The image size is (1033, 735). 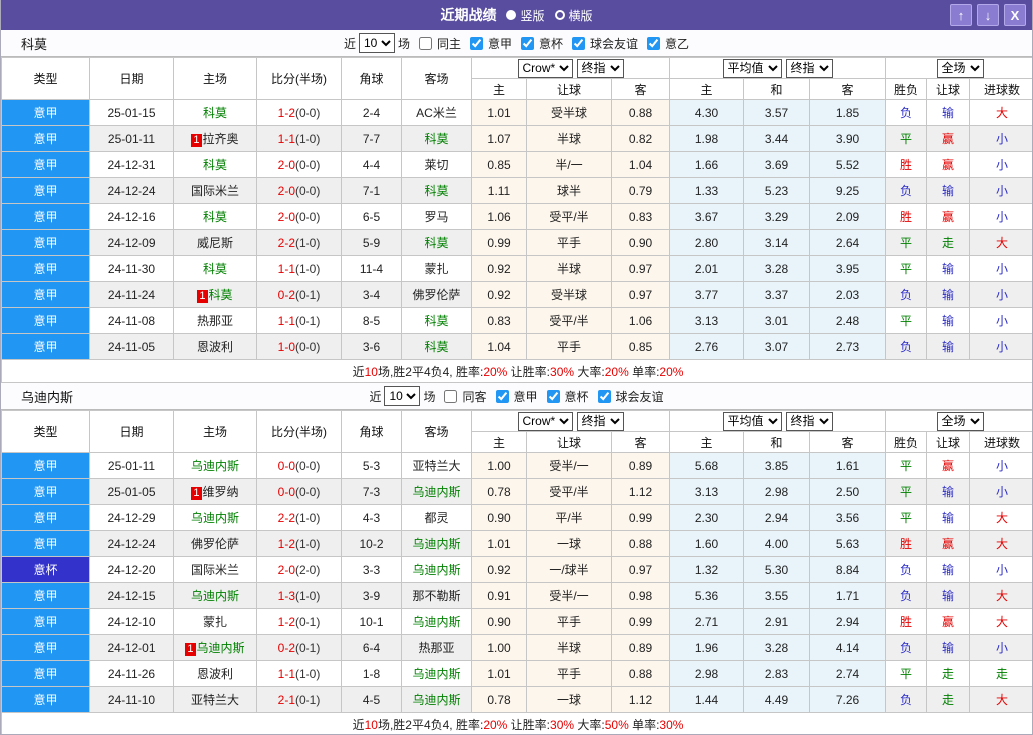 What do you see at coordinates (706, 595) in the screenshot?
I see `avg-home-cell: 5.36` at bounding box center [706, 595].